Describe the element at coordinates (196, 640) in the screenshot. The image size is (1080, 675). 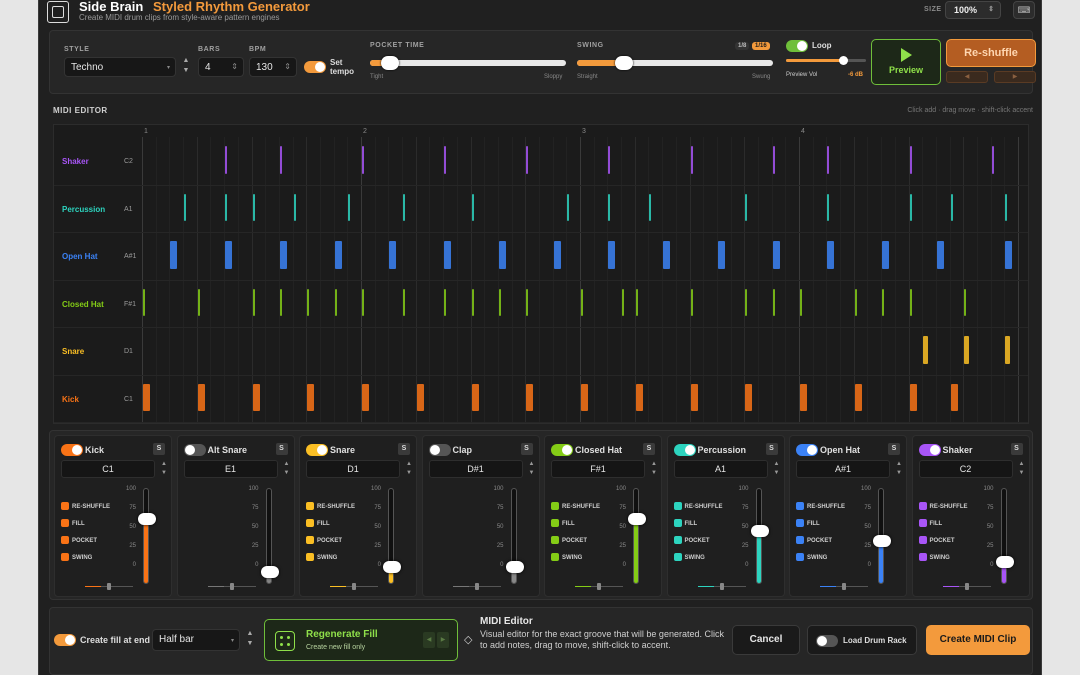
I see `fill-length-select: Half bar ▾` at that location.